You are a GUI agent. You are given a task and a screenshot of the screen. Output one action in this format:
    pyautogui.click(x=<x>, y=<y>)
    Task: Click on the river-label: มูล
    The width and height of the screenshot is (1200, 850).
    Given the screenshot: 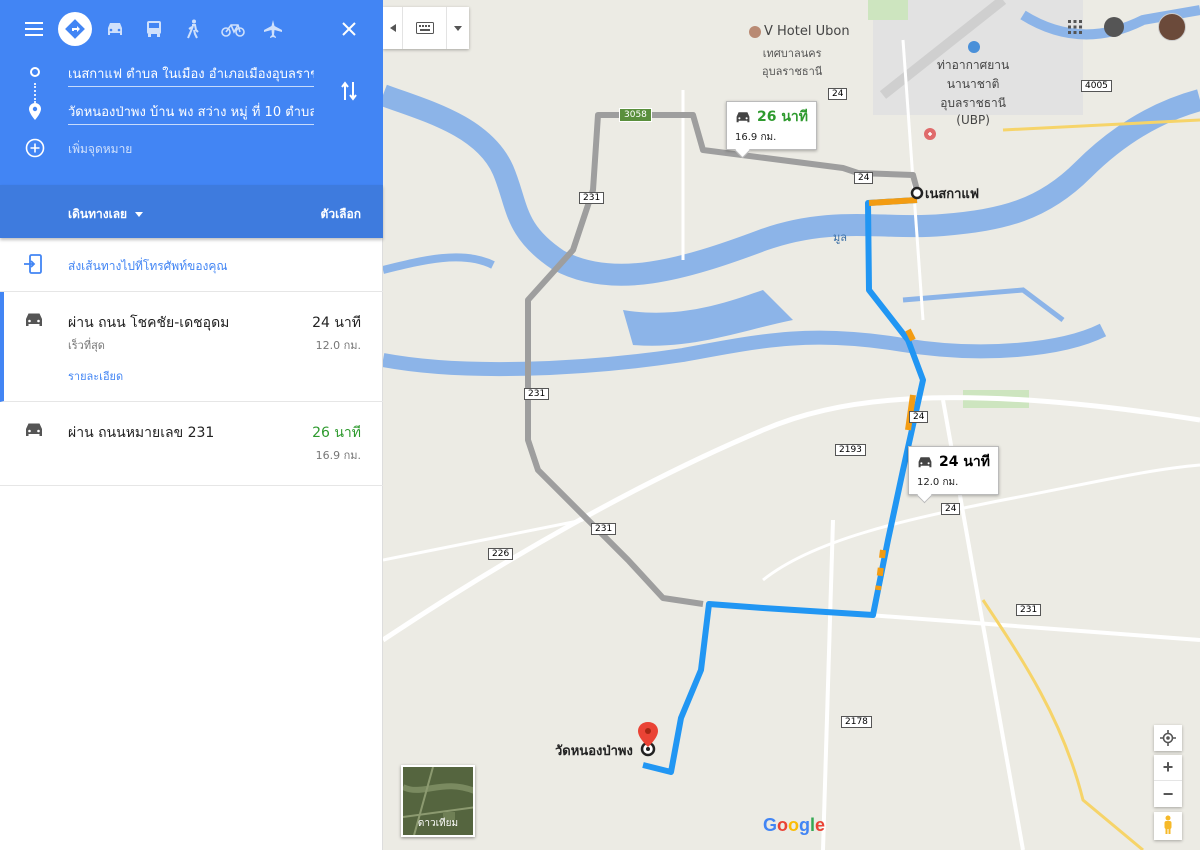 What is the action you would take?
    pyautogui.click(x=840, y=237)
    